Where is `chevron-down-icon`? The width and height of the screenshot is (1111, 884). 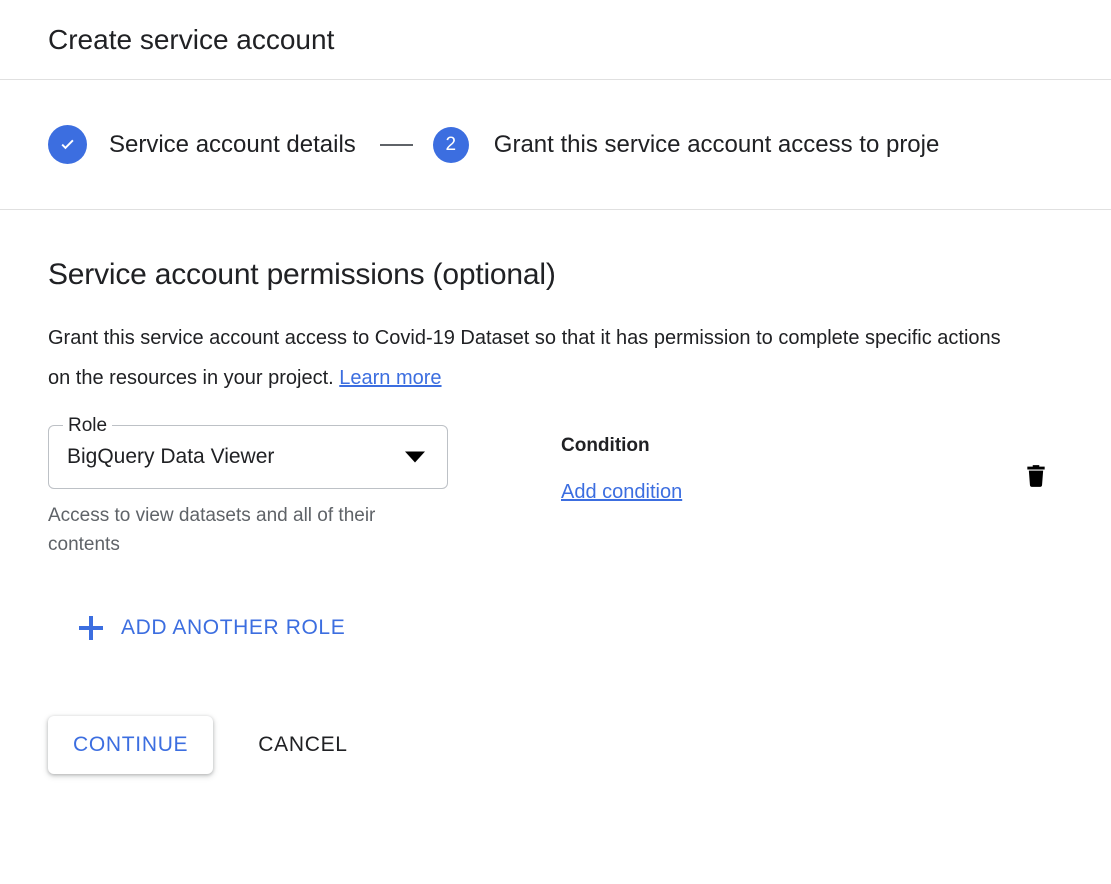
chevron-down-icon is located at coordinates (415, 457).